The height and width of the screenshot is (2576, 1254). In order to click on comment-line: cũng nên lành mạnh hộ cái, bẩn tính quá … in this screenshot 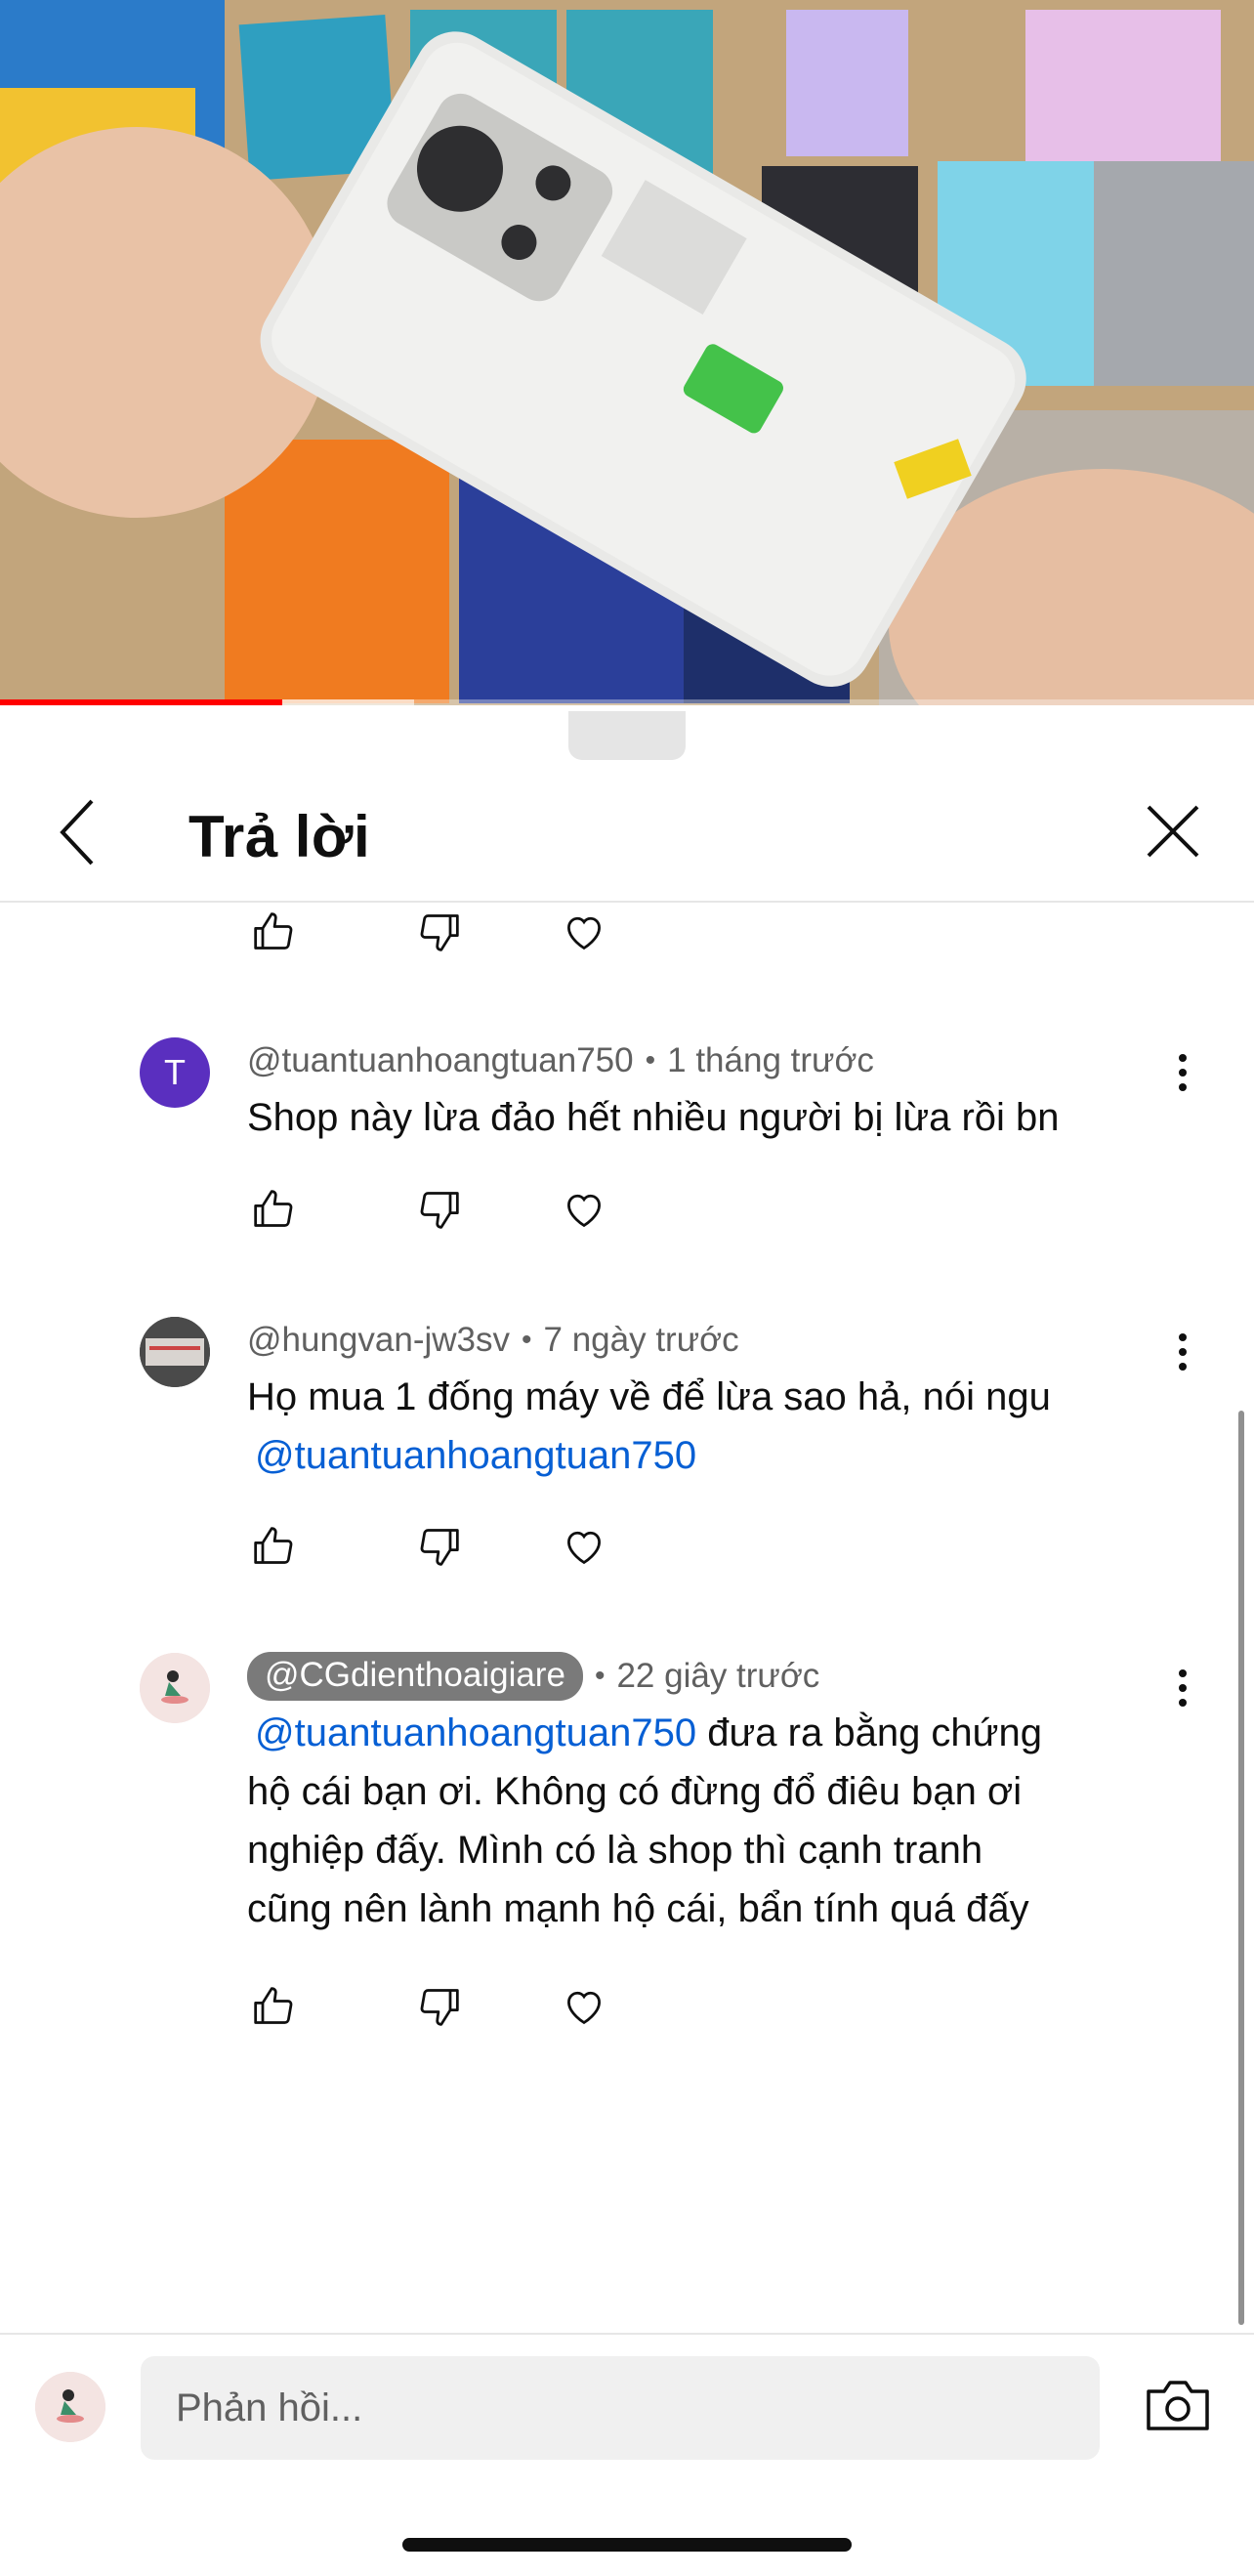, I will do `click(638, 1908)`.